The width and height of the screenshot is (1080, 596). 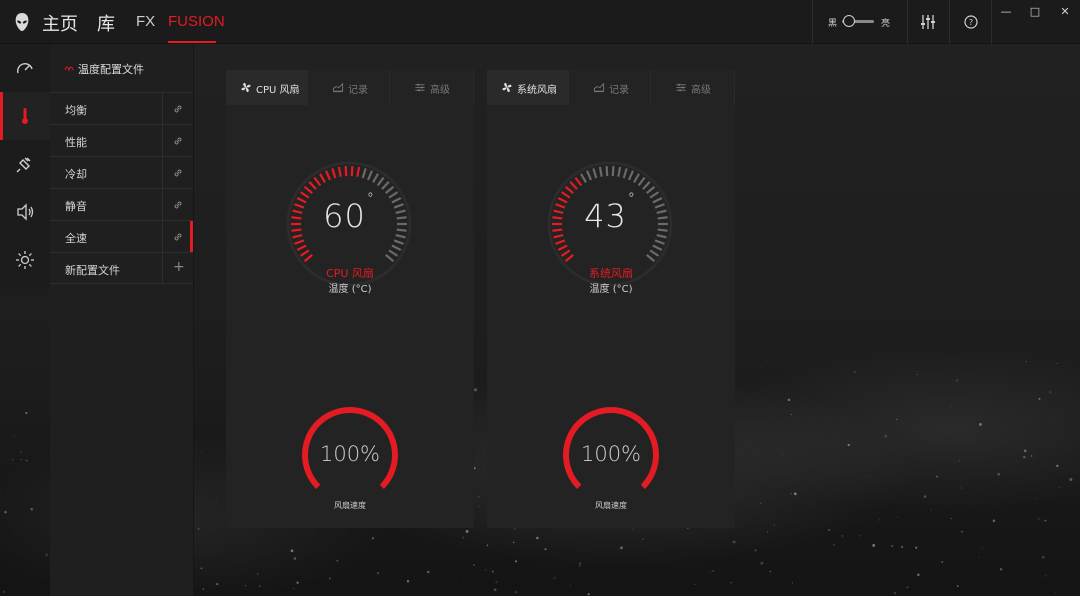 What do you see at coordinates (1006, 12) in the screenshot?
I see `minimize-button: —` at bounding box center [1006, 12].